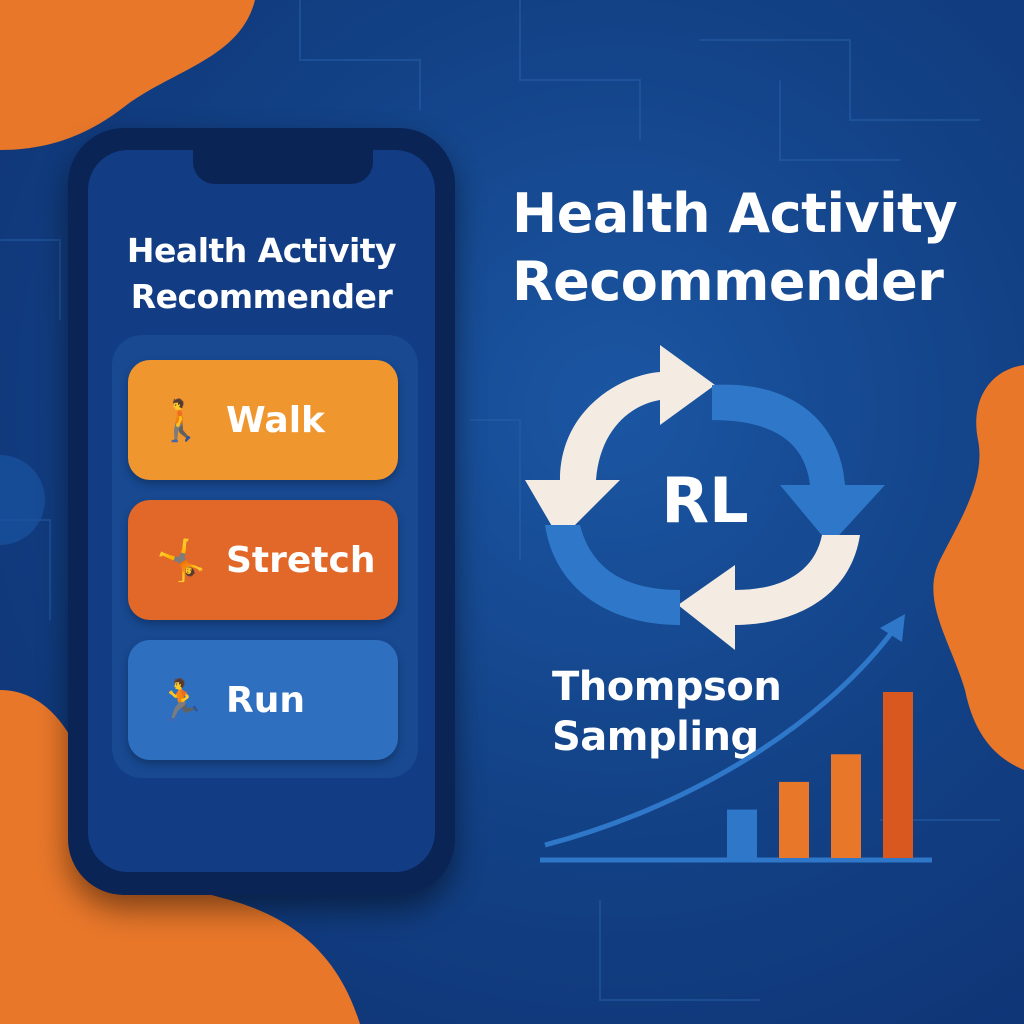 The height and width of the screenshot is (1024, 1024). Describe the element at coordinates (283, 167) in the screenshot. I see `phone-notch` at that location.